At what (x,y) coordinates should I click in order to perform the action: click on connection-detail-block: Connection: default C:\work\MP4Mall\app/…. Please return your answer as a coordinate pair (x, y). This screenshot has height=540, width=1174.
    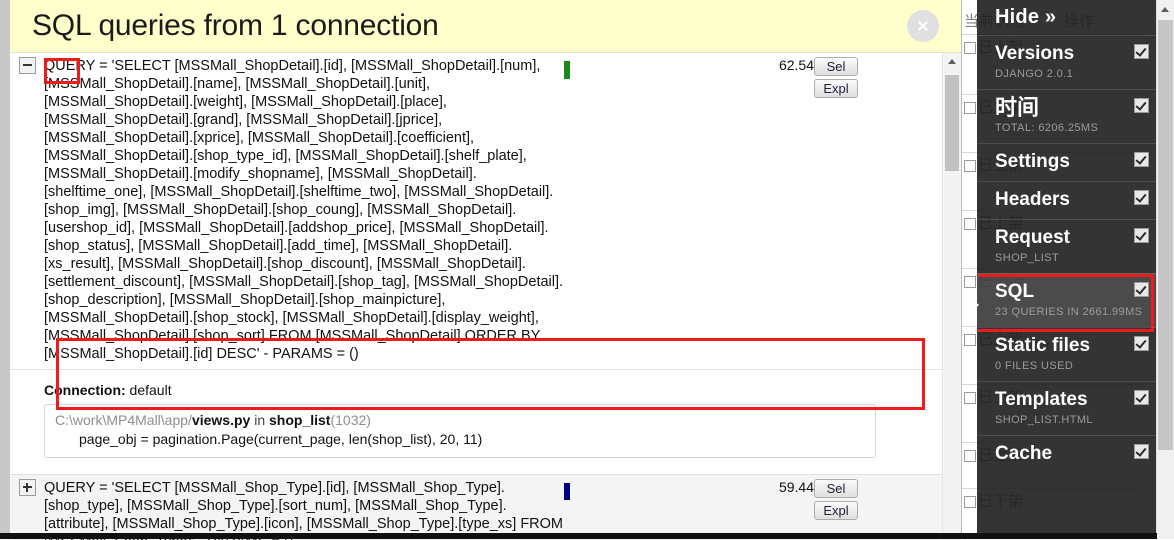
    Looking at the image, I should click on (460, 421).